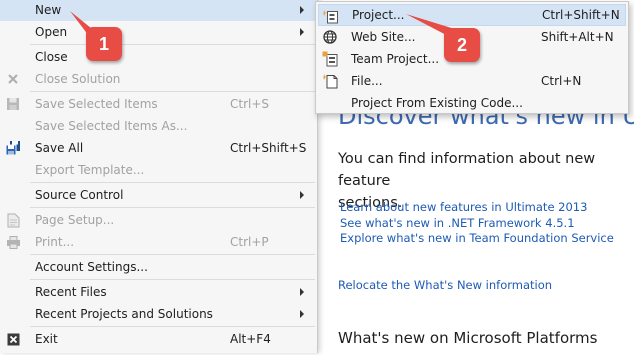  What do you see at coordinates (158, 148) in the screenshot?
I see `menu-item-save-all: Save All Ctrl+Shift+S` at bounding box center [158, 148].